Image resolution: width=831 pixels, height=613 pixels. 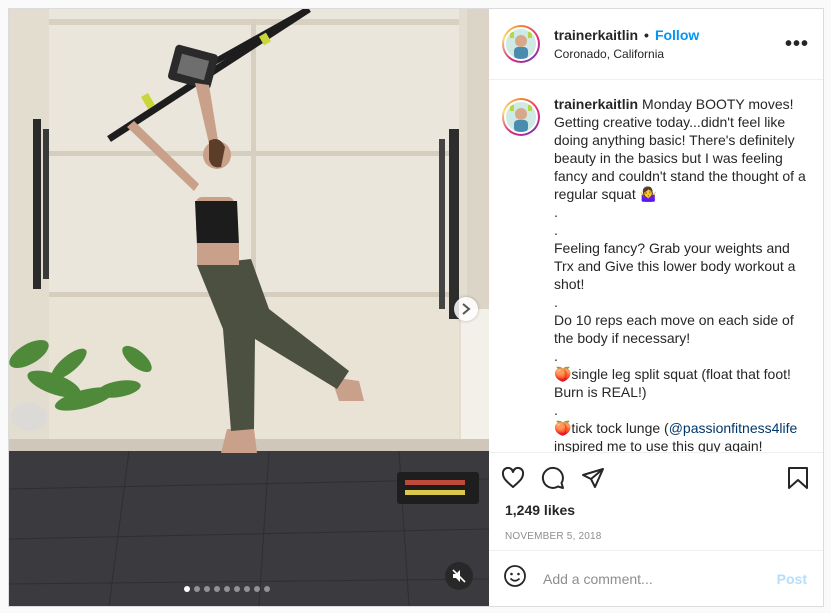 I want to click on comment-icon, so click(x=552, y=477).